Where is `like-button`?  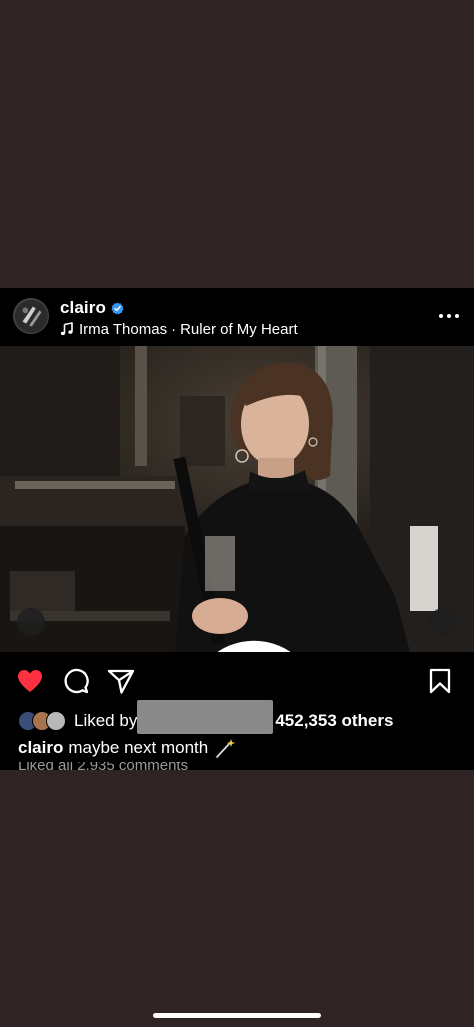 like-button is located at coordinates (30, 681).